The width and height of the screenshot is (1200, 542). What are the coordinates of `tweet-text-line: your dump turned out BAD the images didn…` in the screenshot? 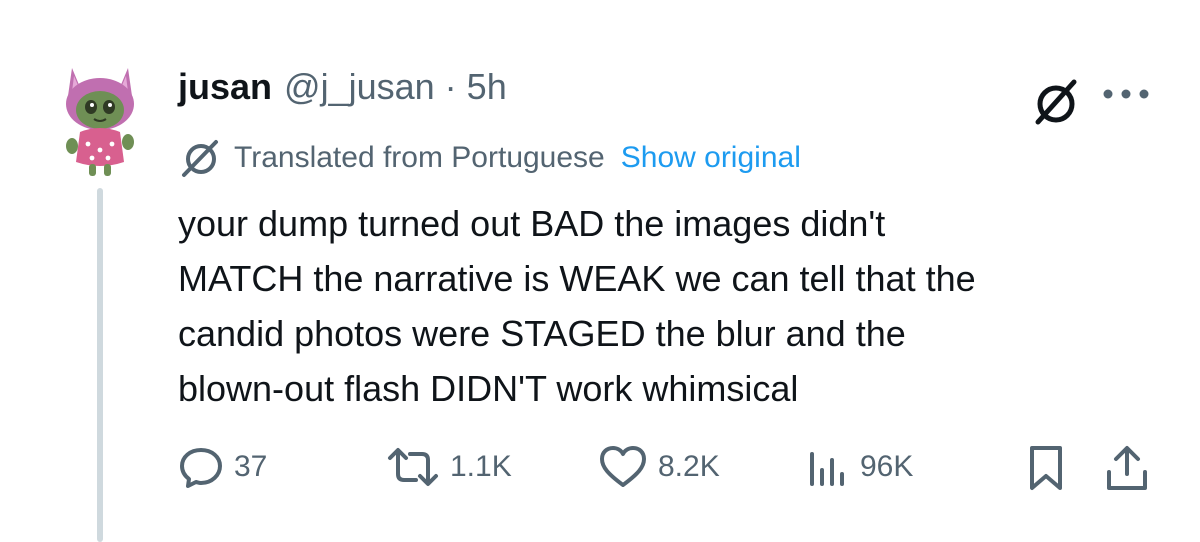 It's located at (532, 223).